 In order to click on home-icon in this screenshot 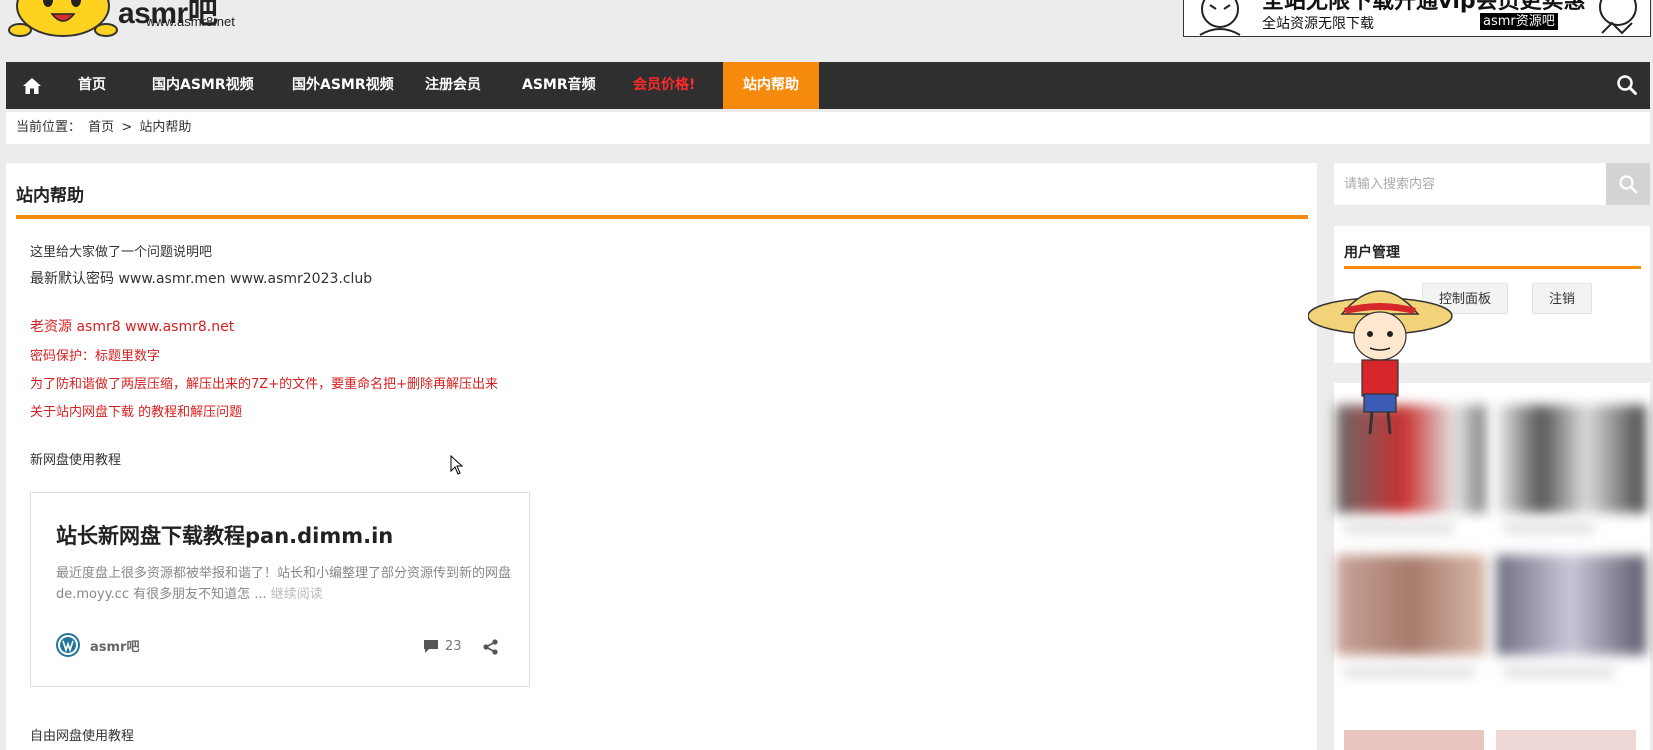, I will do `click(32, 85)`.